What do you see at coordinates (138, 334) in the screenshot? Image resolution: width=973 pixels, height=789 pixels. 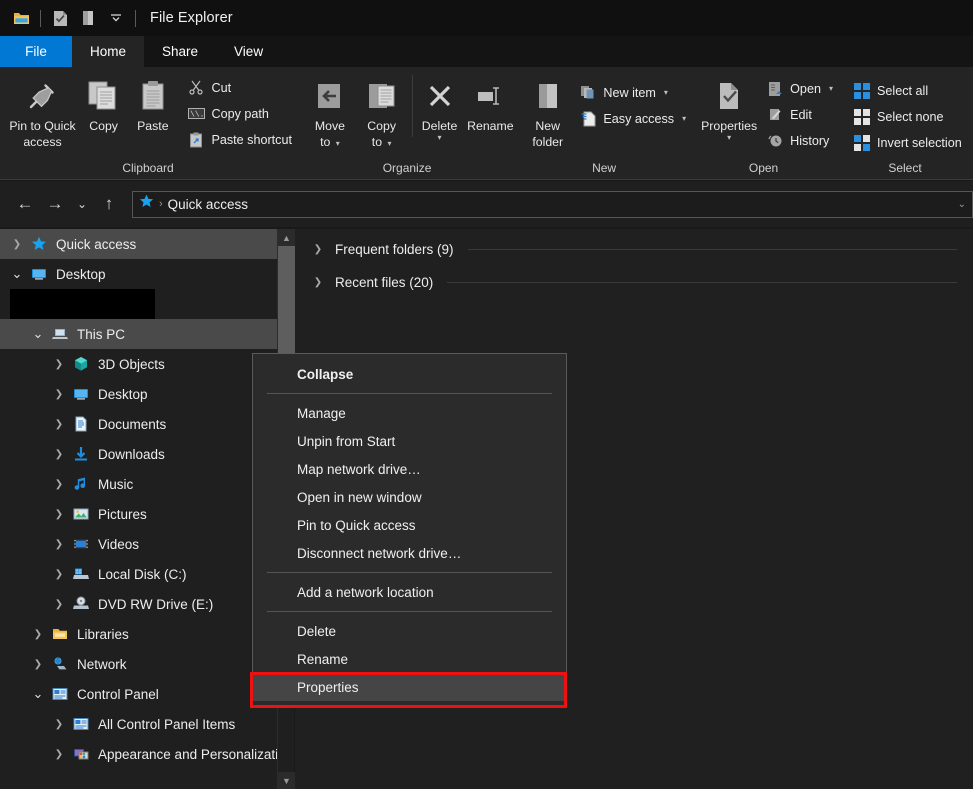 I see `sidebar-item-this-pc: ⌄ This PC` at bounding box center [138, 334].